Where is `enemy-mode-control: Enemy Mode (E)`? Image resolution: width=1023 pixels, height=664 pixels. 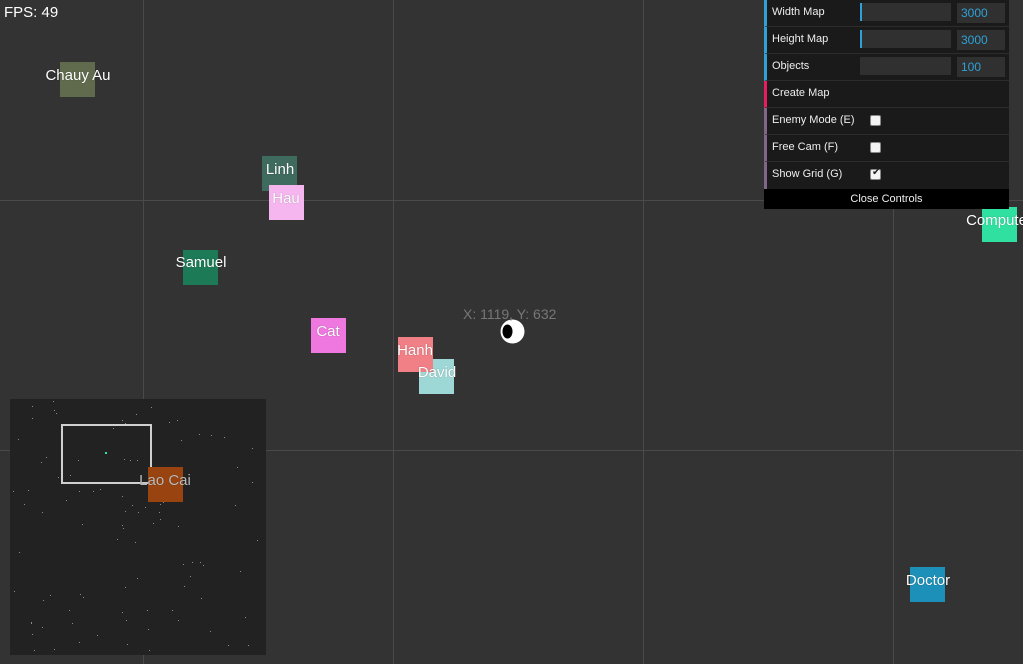 enemy-mode-control: Enemy Mode (E) is located at coordinates (886, 121).